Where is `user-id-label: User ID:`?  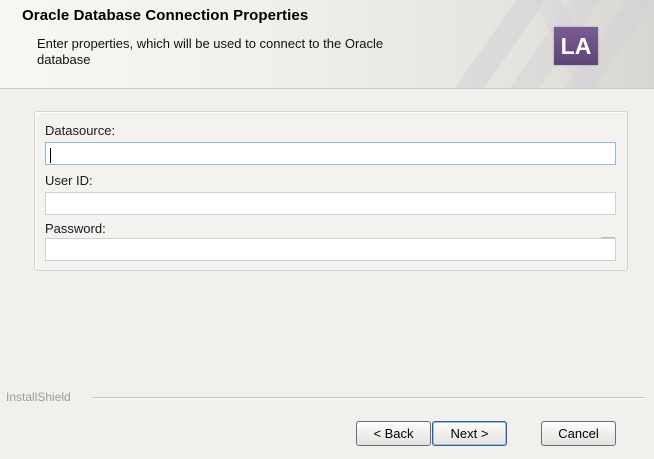
user-id-label: User ID: is located at coordinates (69, 180).